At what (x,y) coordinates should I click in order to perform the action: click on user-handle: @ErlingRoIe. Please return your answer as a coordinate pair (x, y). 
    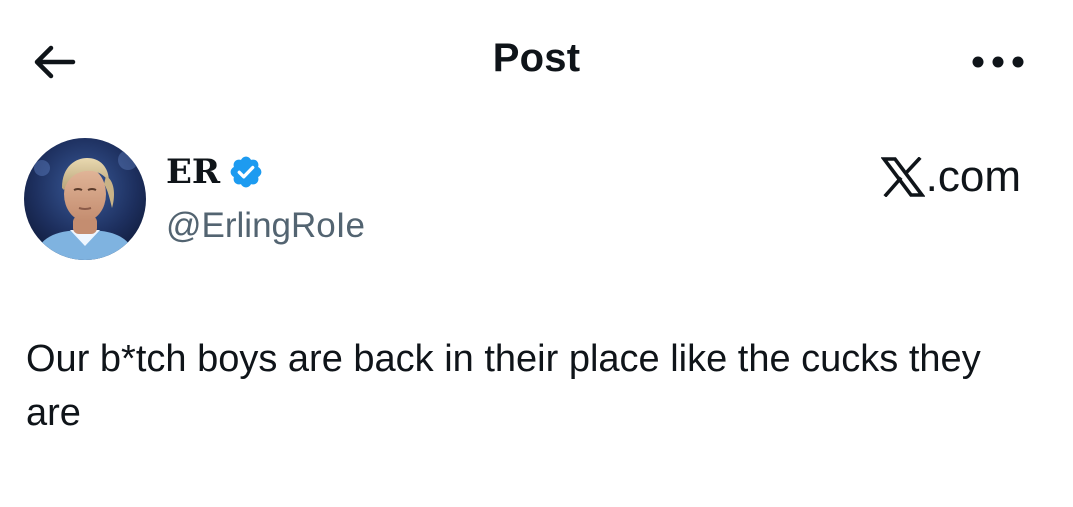
    Looking at the image, I should click on (265, 226).